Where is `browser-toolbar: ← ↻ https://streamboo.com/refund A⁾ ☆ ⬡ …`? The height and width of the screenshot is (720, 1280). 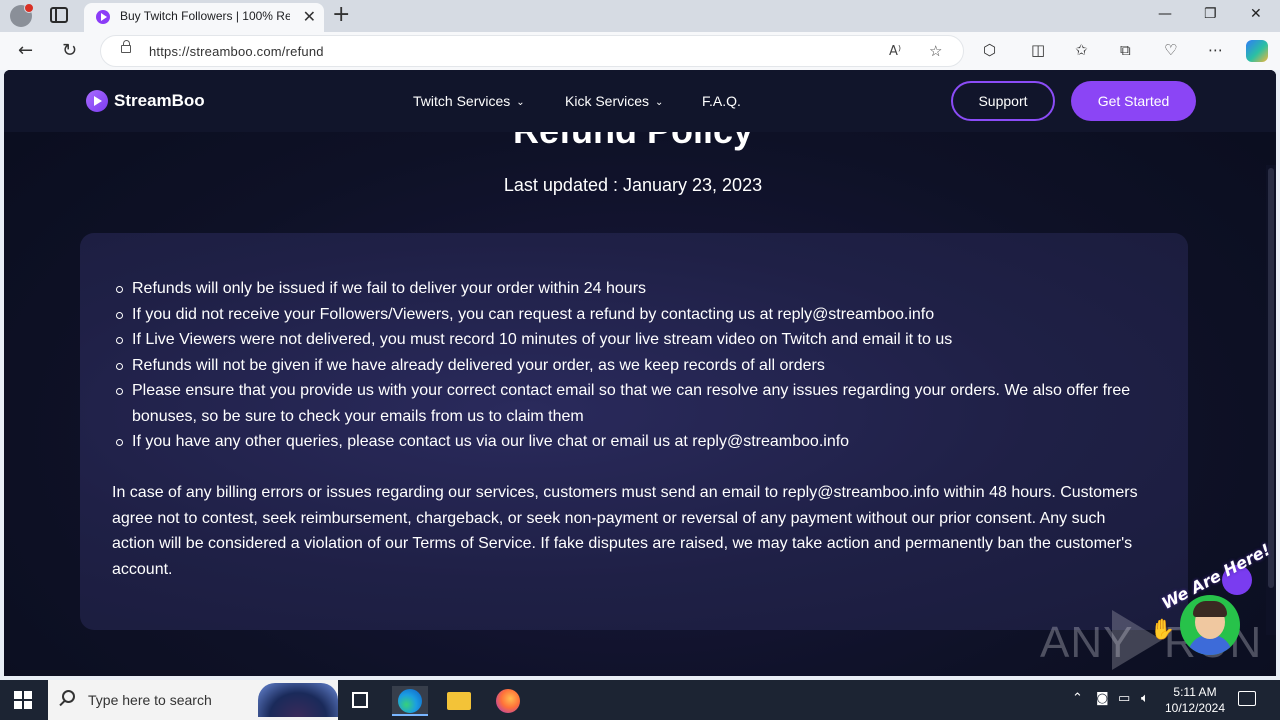
browser-toolbar: ← ↻ https://streamboo.com/refund A⁾ ☆ ⬡ … is located at coordinates (640, 51).